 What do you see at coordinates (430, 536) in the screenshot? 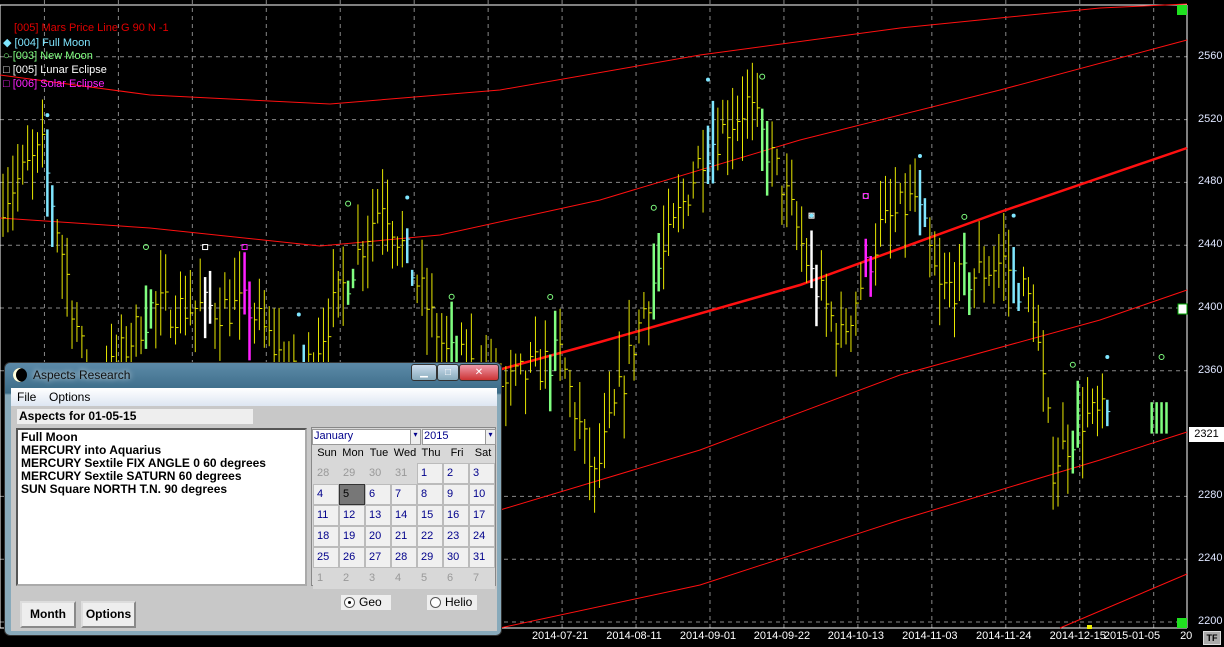
I see `calendar-day: 22` at bounding box center [430, 536].